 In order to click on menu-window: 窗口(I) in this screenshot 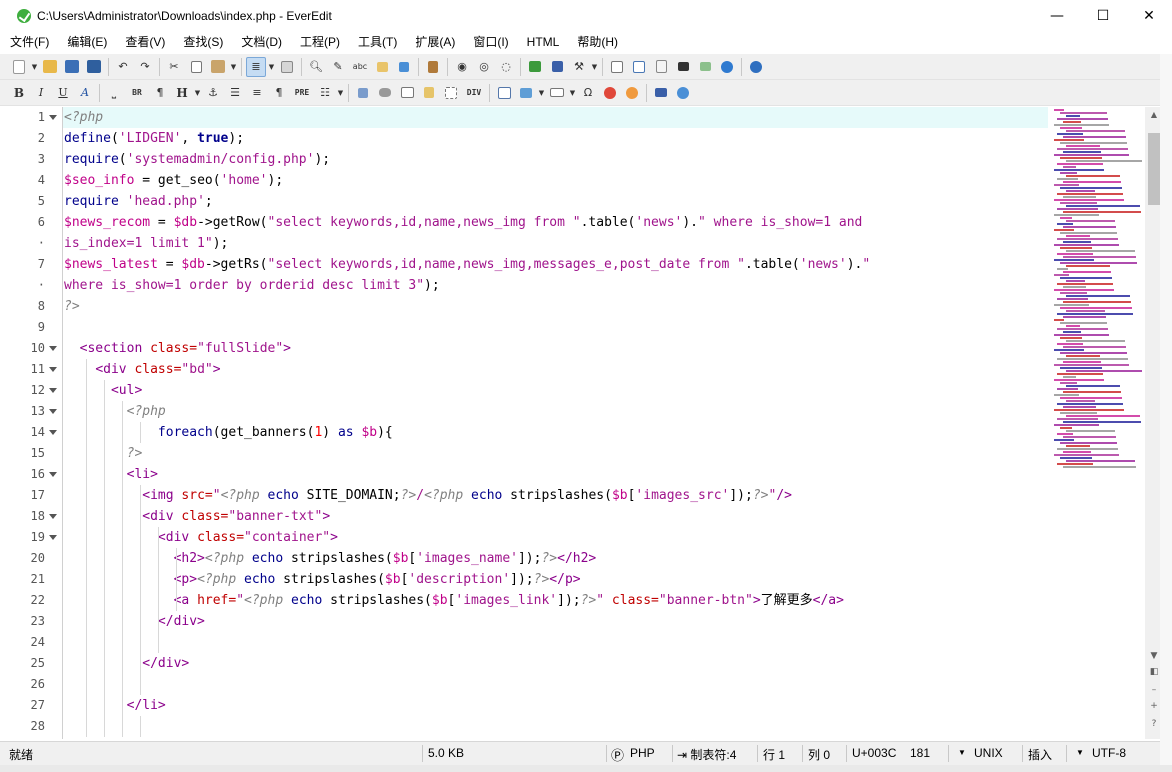, I will do `click(489, 42)`.